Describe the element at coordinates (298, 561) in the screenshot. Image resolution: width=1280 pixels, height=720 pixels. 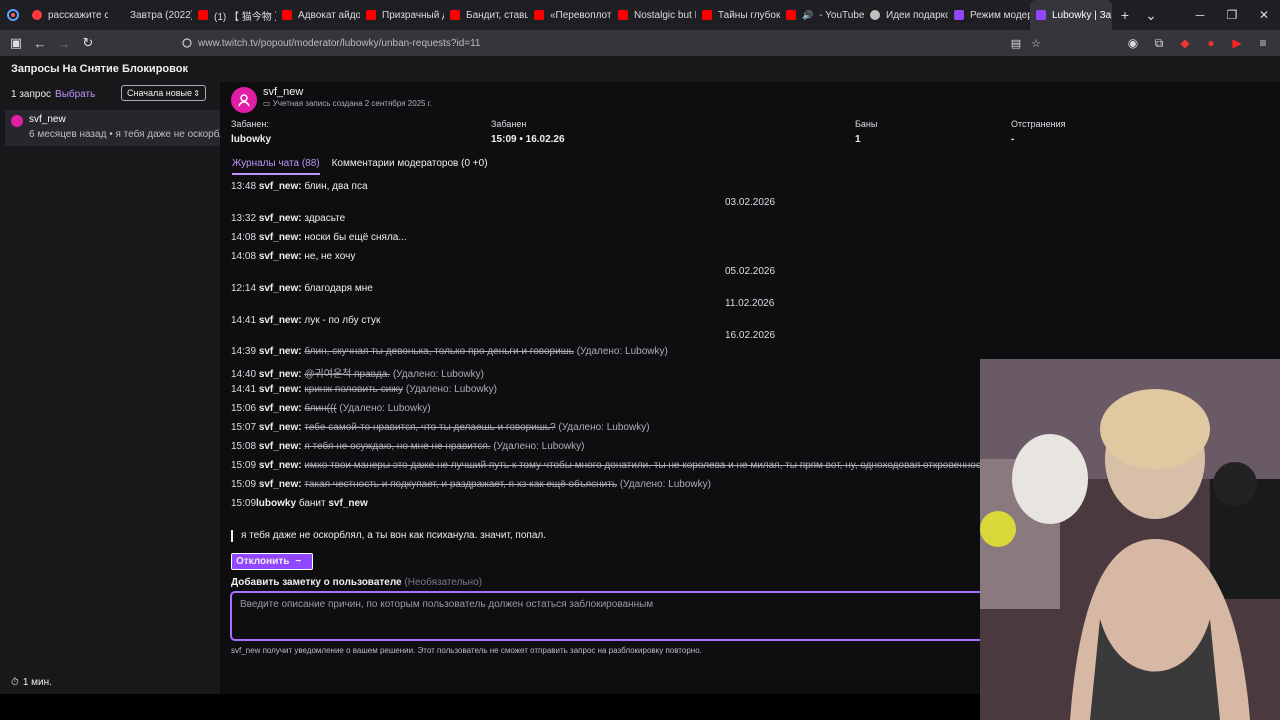
I see `minus-icon: −` at that location.